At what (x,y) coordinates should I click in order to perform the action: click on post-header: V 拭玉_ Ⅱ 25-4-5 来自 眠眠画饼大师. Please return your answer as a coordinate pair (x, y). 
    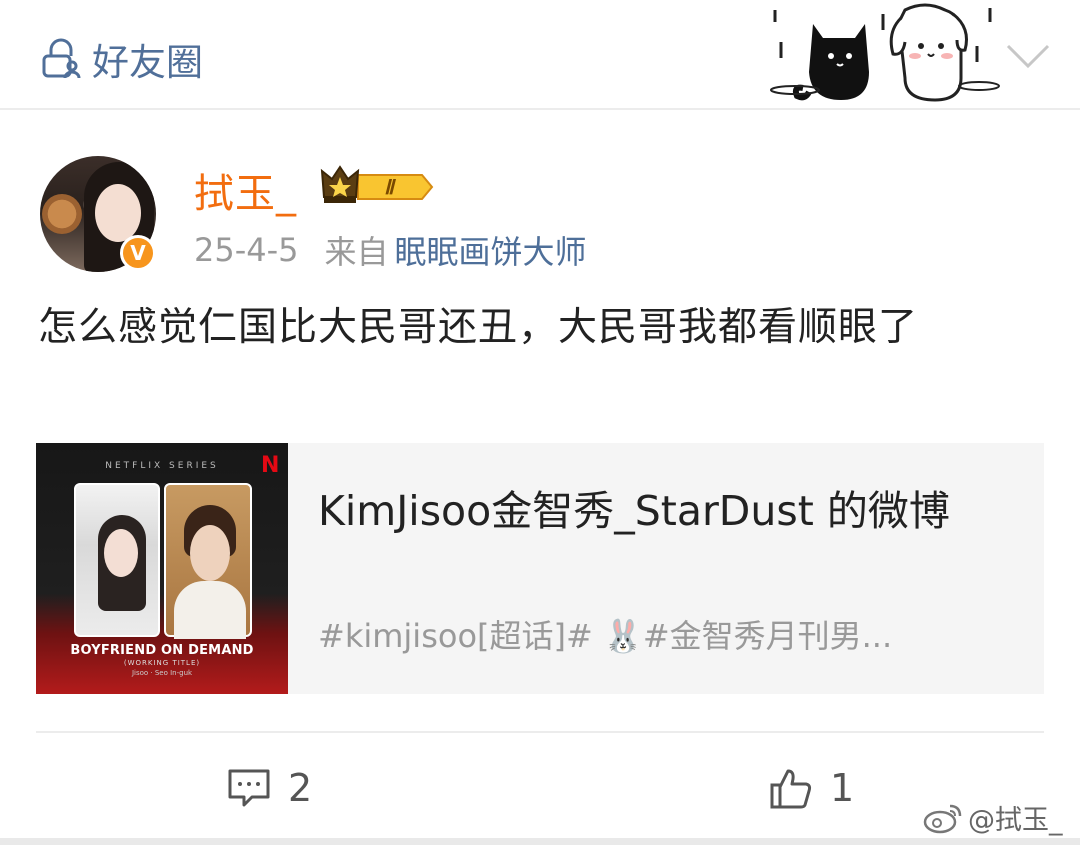
    Looking at the image, I should click on (540, 213).